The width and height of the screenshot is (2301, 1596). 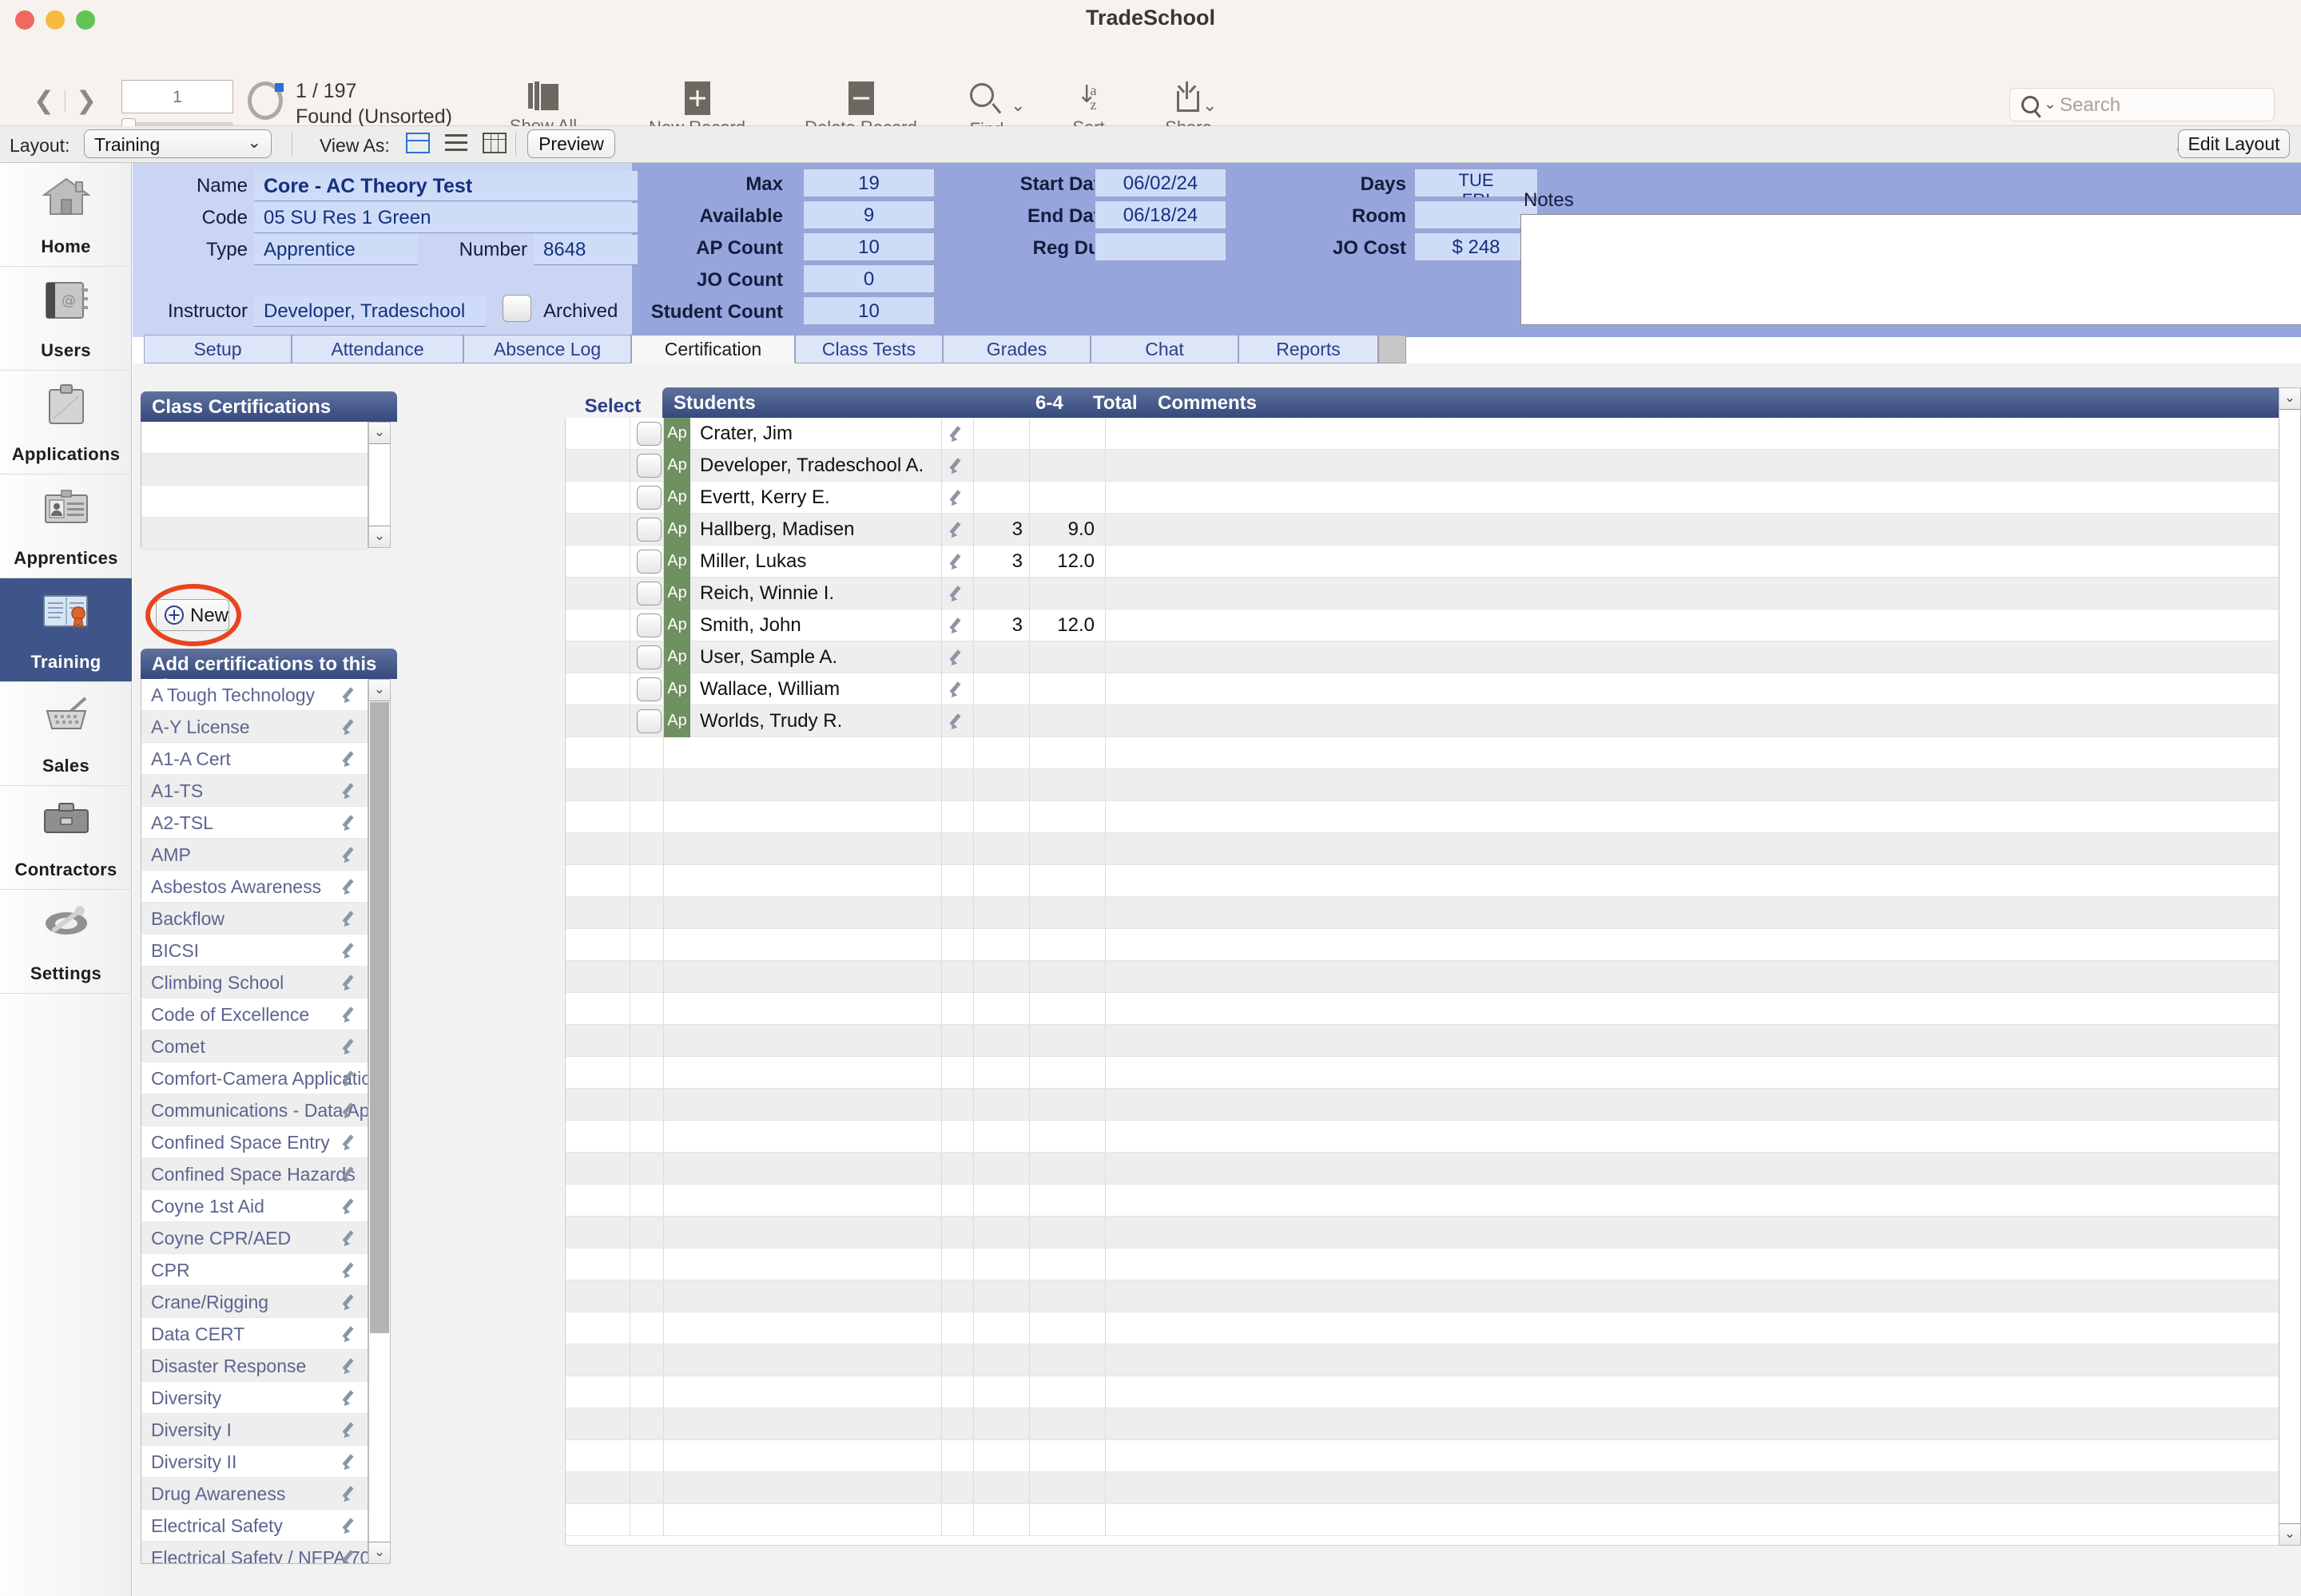 What do you see at coordinates (1164, 349) in the screenshot?
I see `tab-chat: Chat` at bounding box center [1164, 349].